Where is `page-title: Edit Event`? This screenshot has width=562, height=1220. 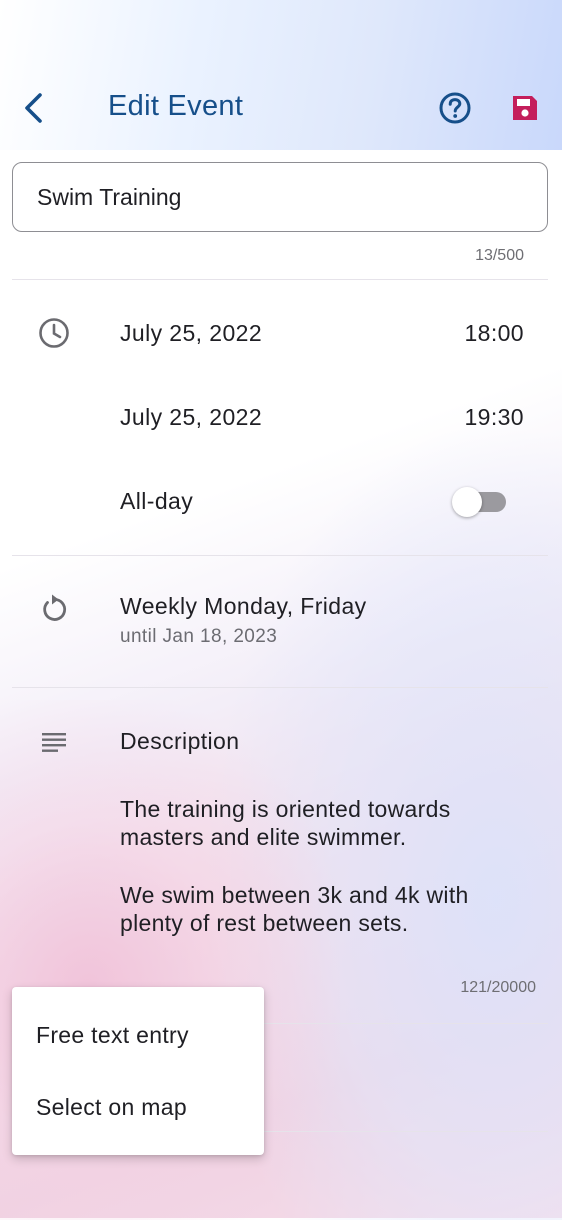
page-title: Edit Event is located at coordinates (176, 106).